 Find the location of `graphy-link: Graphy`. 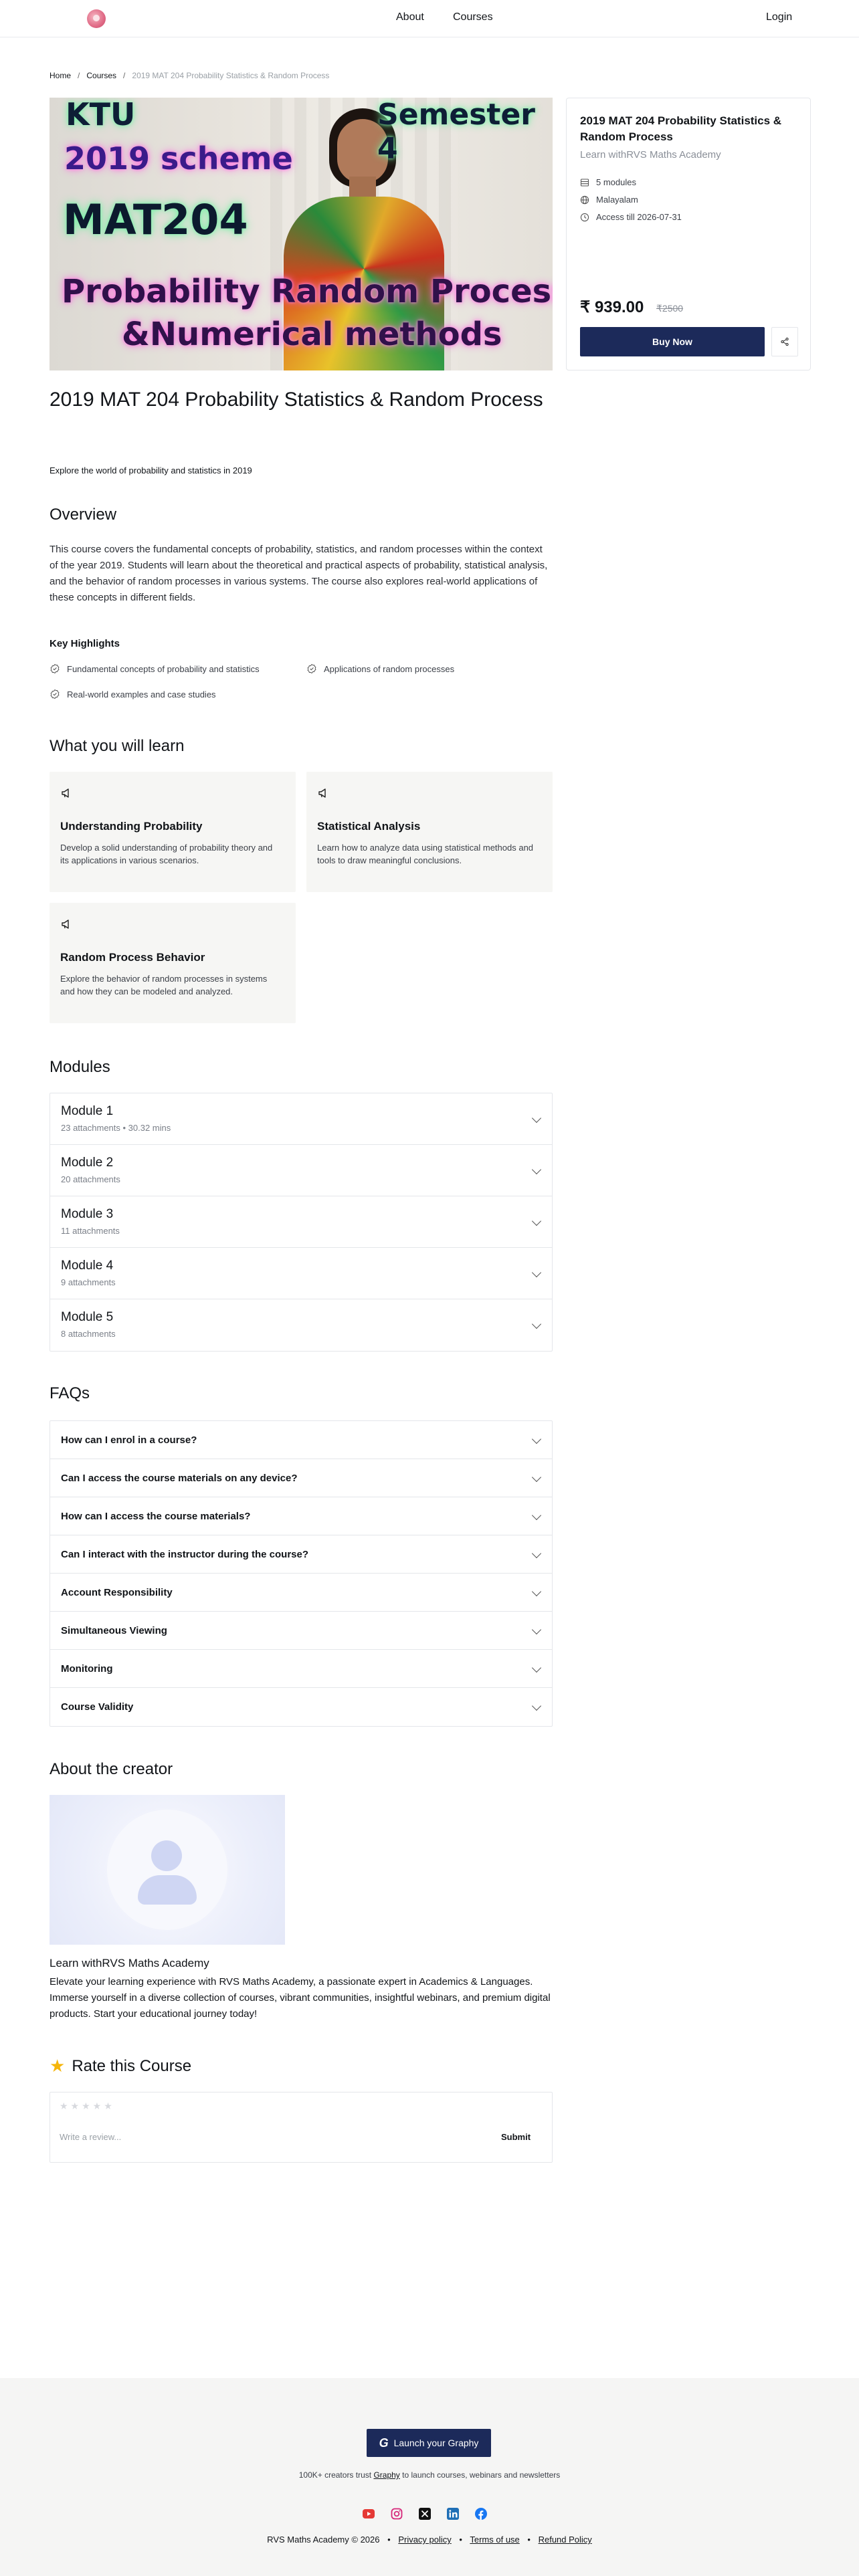

graphy-link: Graphy is located at coordinates (386, 2475).